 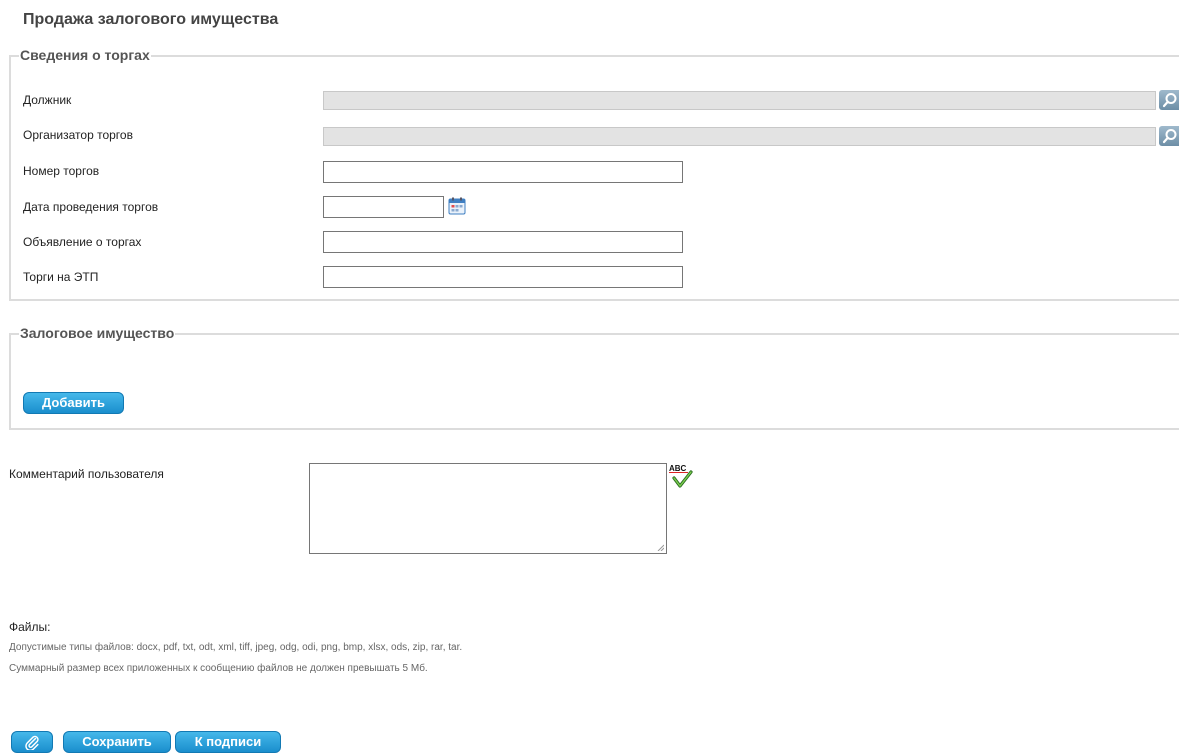 I want to click on debtor-search-button, so click(x=1169, y=100).